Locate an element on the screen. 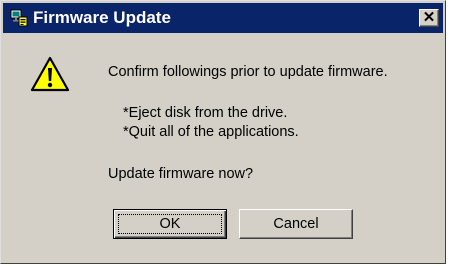 This screenshot has width=452, height=266. window-title: Firmware Update is located at coordinates (102, 17).